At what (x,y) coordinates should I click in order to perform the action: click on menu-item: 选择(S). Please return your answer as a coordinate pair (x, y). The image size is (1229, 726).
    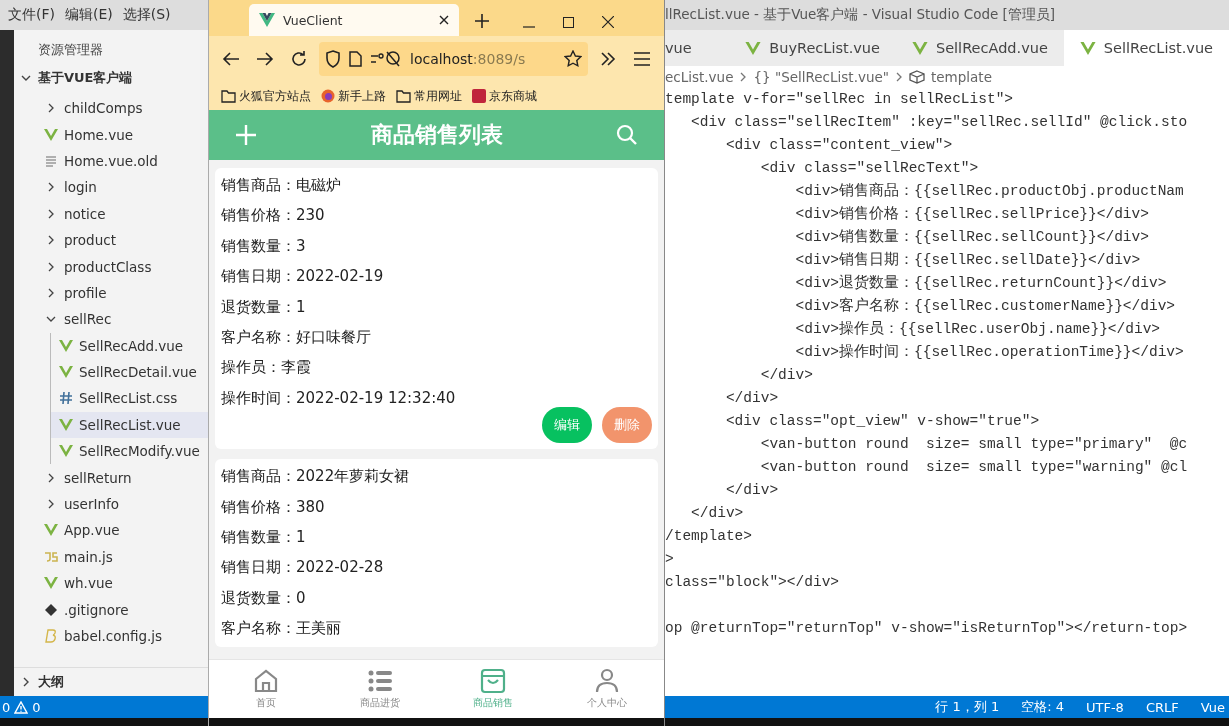
    Looking at the image, I should click on (146, 15).